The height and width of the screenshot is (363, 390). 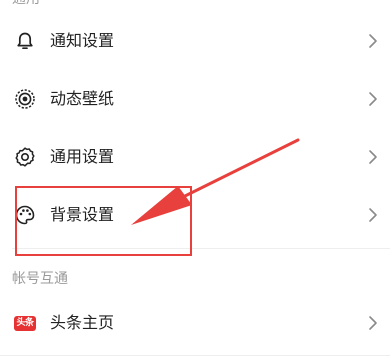 I want to click on section-divider, so click(x=201, y=248).